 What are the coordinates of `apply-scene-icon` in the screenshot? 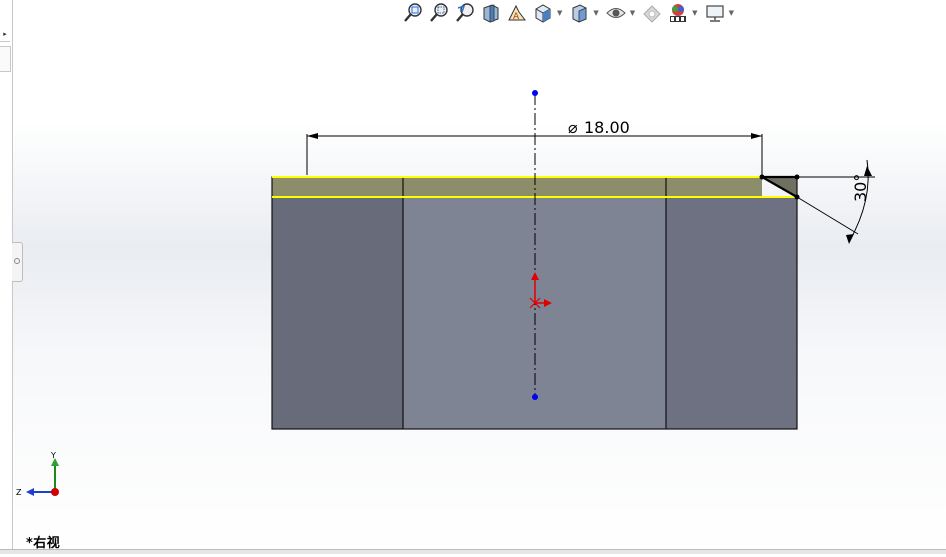 It's located at (678, 13).